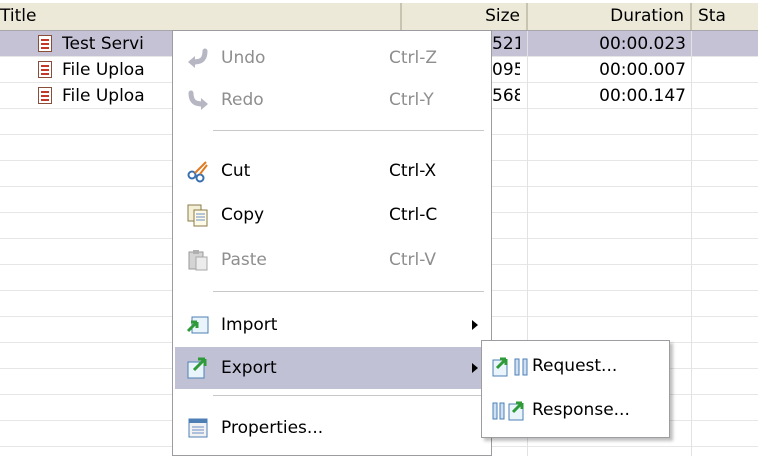 This screenshot has height=456, width=758. Describe the element at coordinates (332, 171) in the screenshot. I see `menu-item-cut: Cut Ctrl-X` at that location.